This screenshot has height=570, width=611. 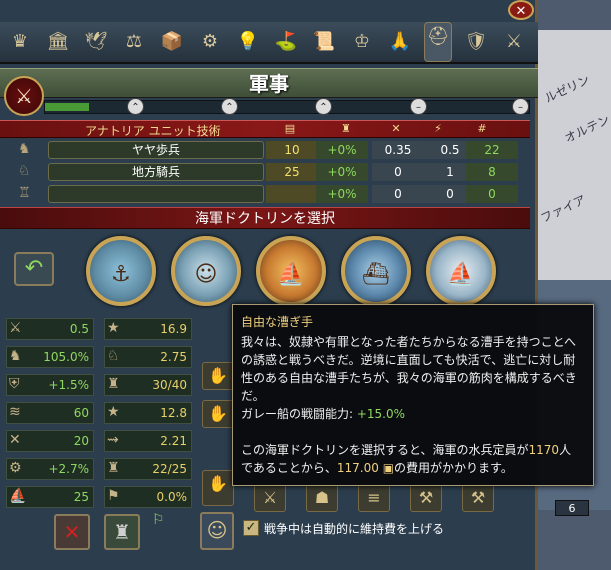 What do you see at coordinates (438, 128) in the screenshot?
I see `speed-icon: ⚡` at bounding box center [438, 128].